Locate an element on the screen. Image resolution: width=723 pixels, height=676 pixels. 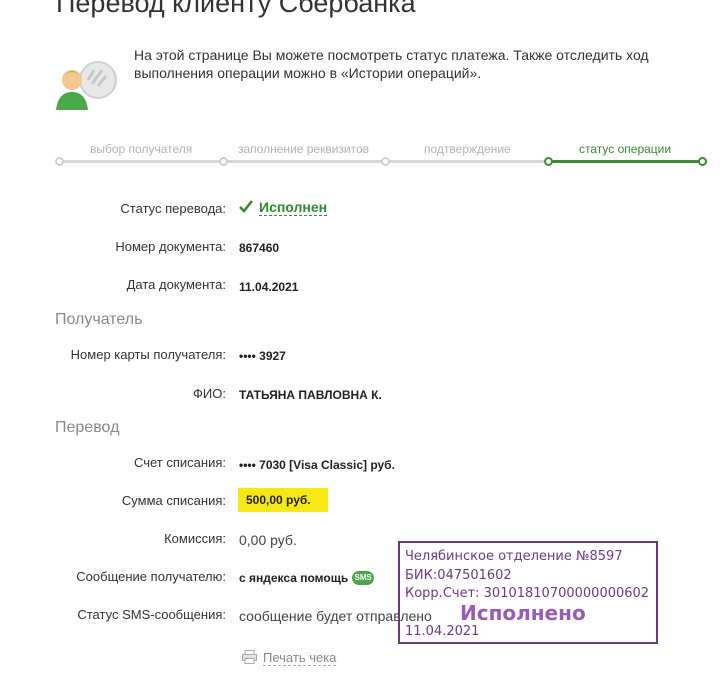
status-text: Исполнен is located at coordinates (293, 207).